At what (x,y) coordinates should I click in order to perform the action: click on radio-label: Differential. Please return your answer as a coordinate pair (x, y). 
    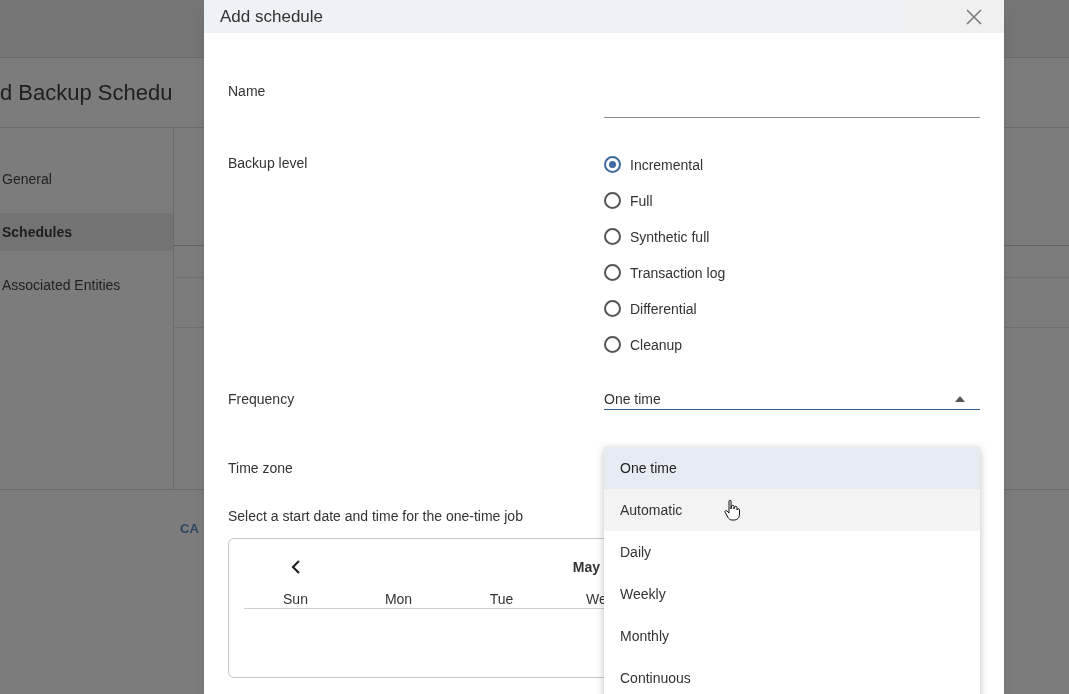
    Looking at the image, I should click on (663, 309).